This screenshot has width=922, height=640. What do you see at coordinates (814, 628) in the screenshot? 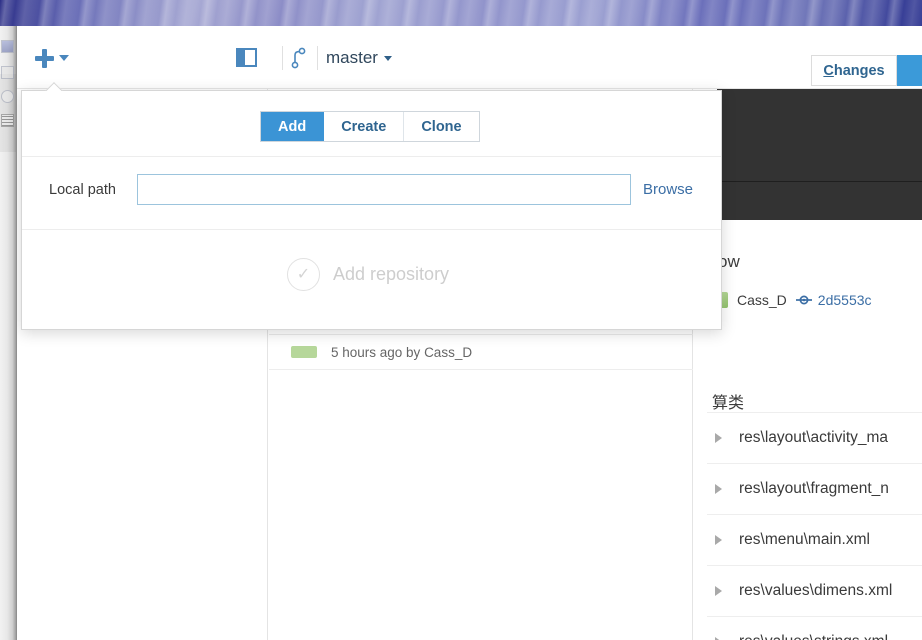
I see `file-list-item: res\values\strings.xml` at bounding box center [814, 628].